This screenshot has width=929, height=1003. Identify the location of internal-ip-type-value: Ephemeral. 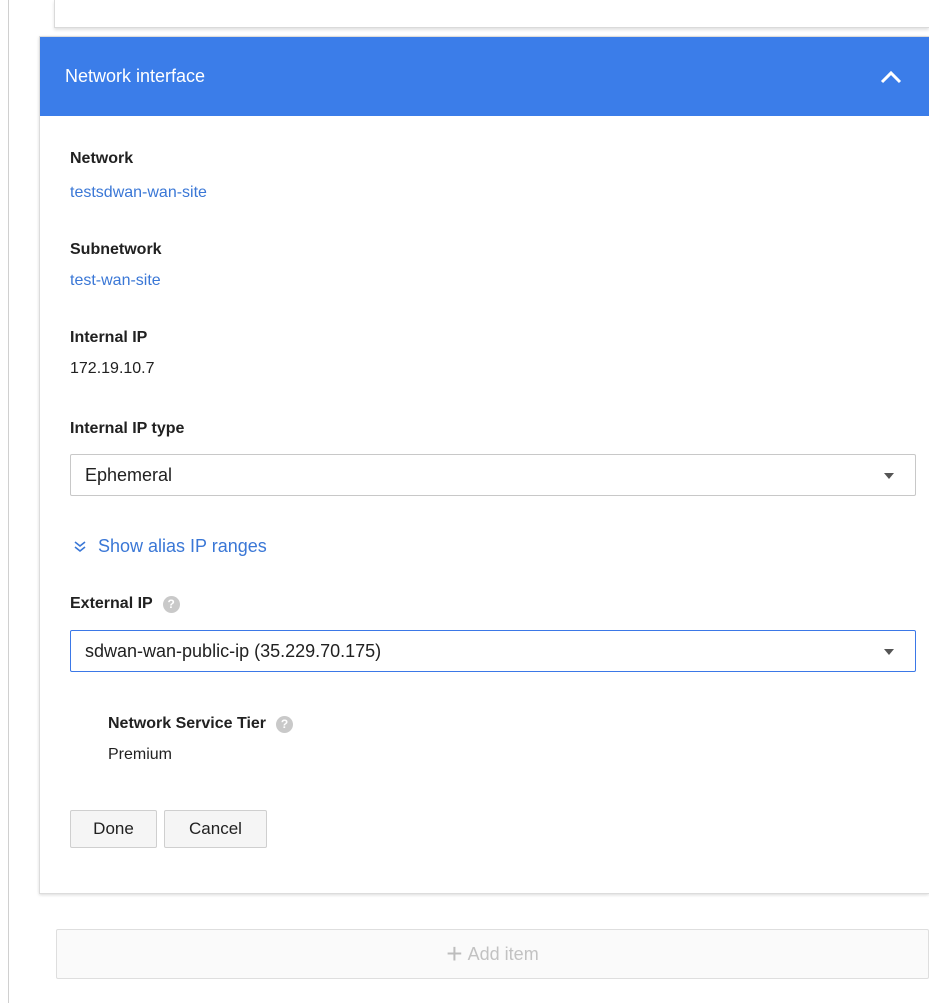
(129, 474).